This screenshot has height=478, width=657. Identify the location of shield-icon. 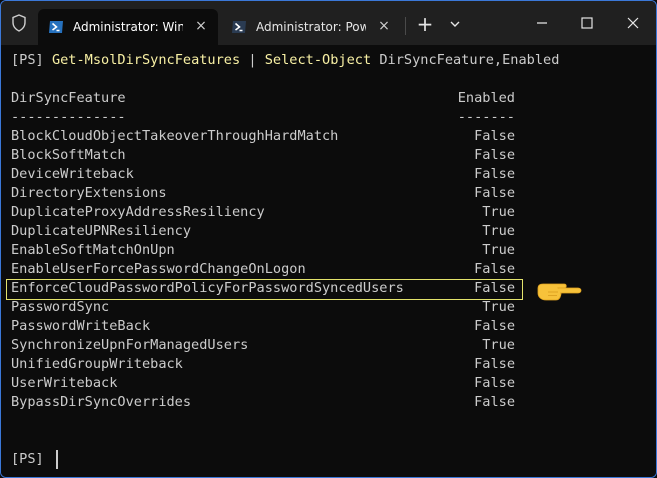
(19, 23).